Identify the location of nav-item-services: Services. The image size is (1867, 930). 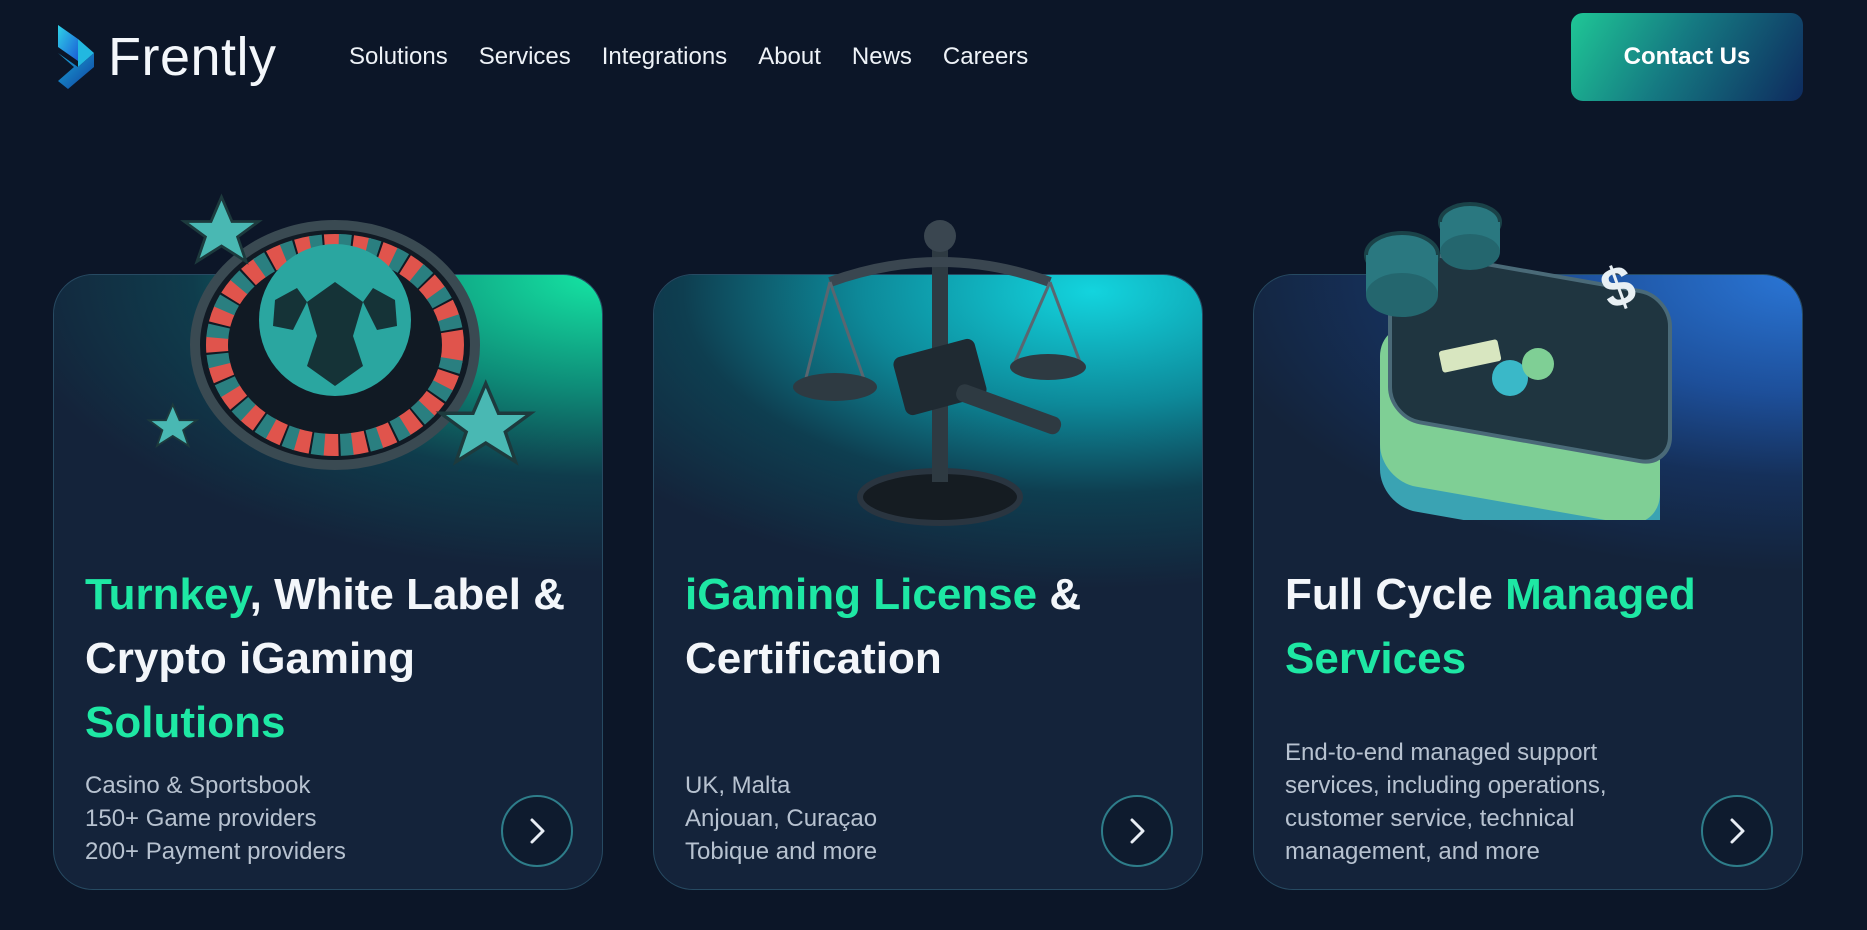
(525, 57).